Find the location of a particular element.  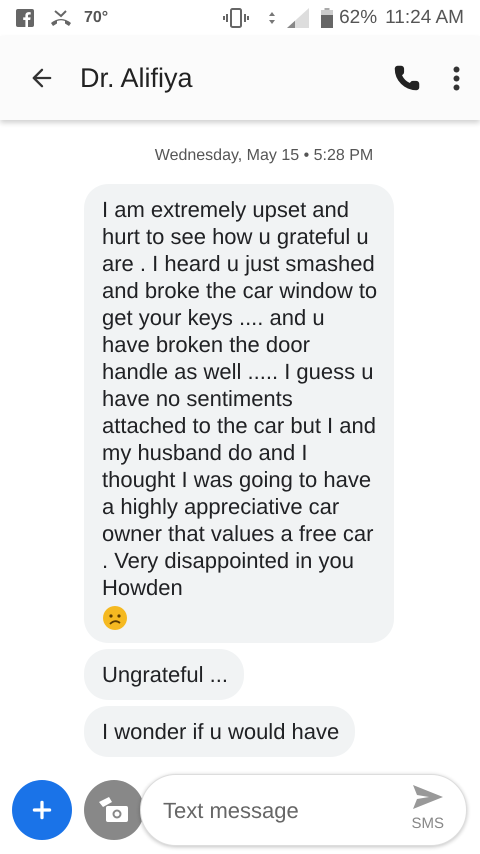

message-input: Text message SMS is located at coordinates (303, 810).